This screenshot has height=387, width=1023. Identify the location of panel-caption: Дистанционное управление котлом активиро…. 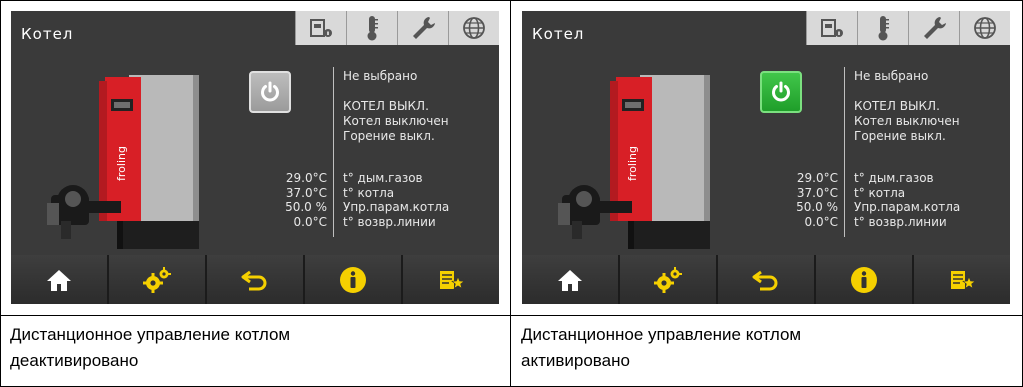
(661, 347).